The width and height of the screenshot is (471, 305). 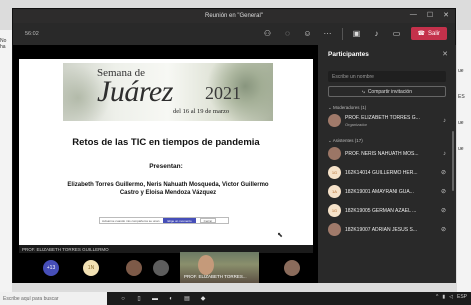 What do you see at coordinates (397, 34) in the screenshot?
I see `share-screen-icon: ▭` at bounding box center [397, 34].